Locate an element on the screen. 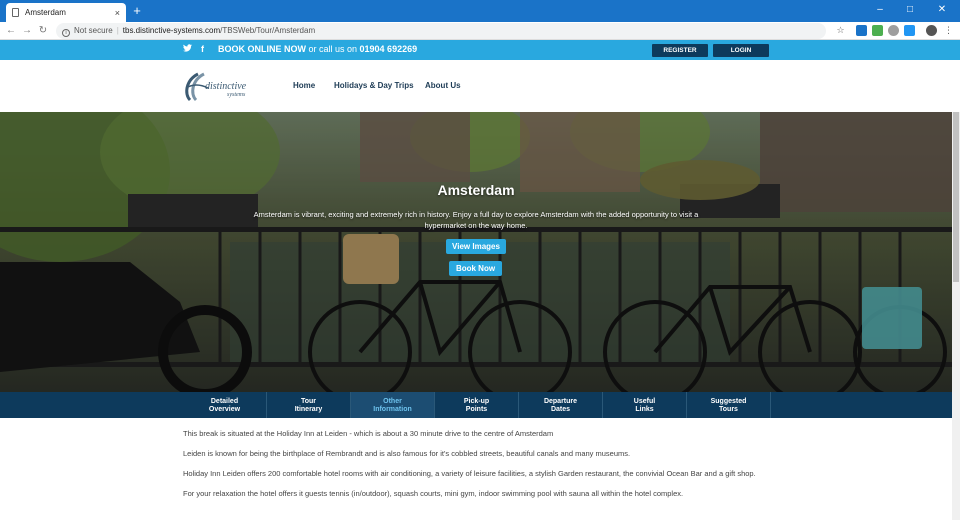 The width and height of the screenshot is (960, 520). scrollbar-thumb is located at coordinates (956, 197).